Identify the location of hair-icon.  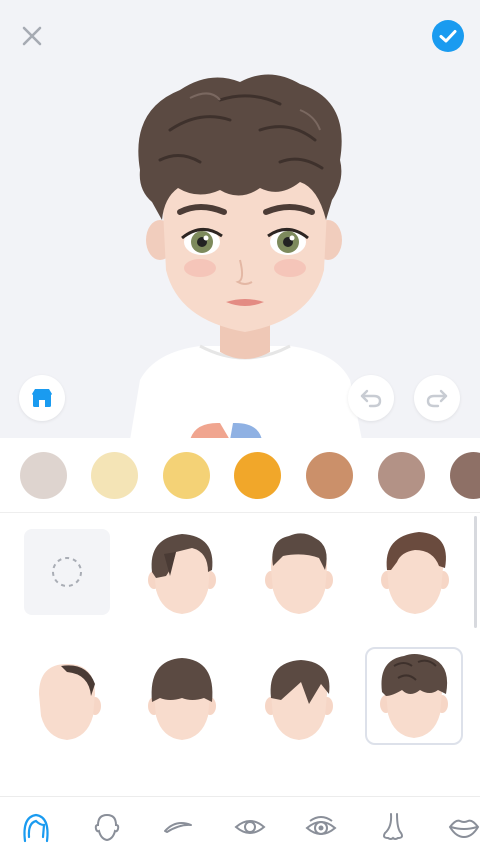
(36, 828).